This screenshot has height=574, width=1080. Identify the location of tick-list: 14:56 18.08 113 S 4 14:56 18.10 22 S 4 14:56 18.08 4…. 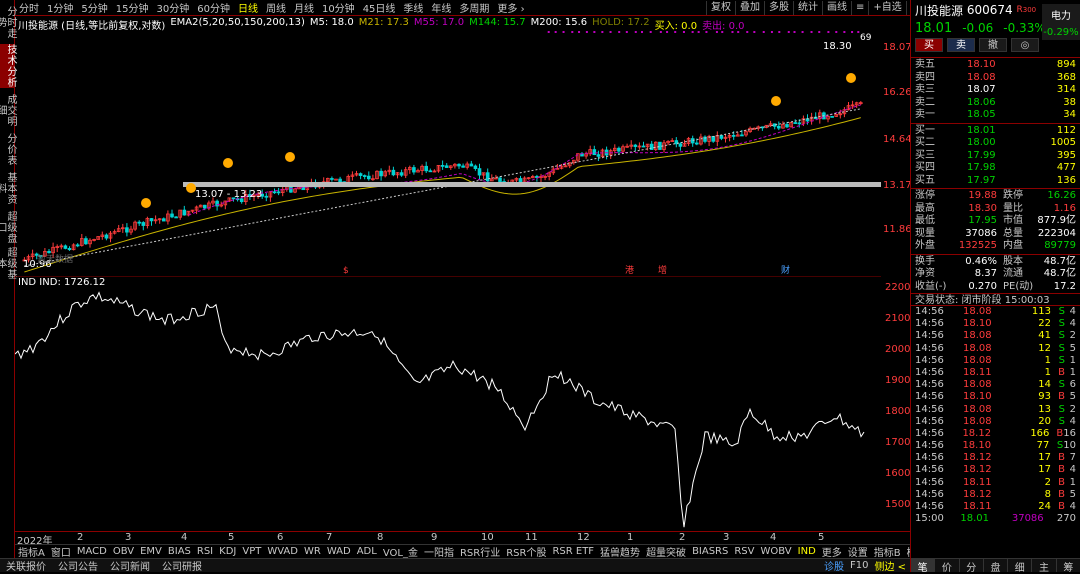
(995, 415).